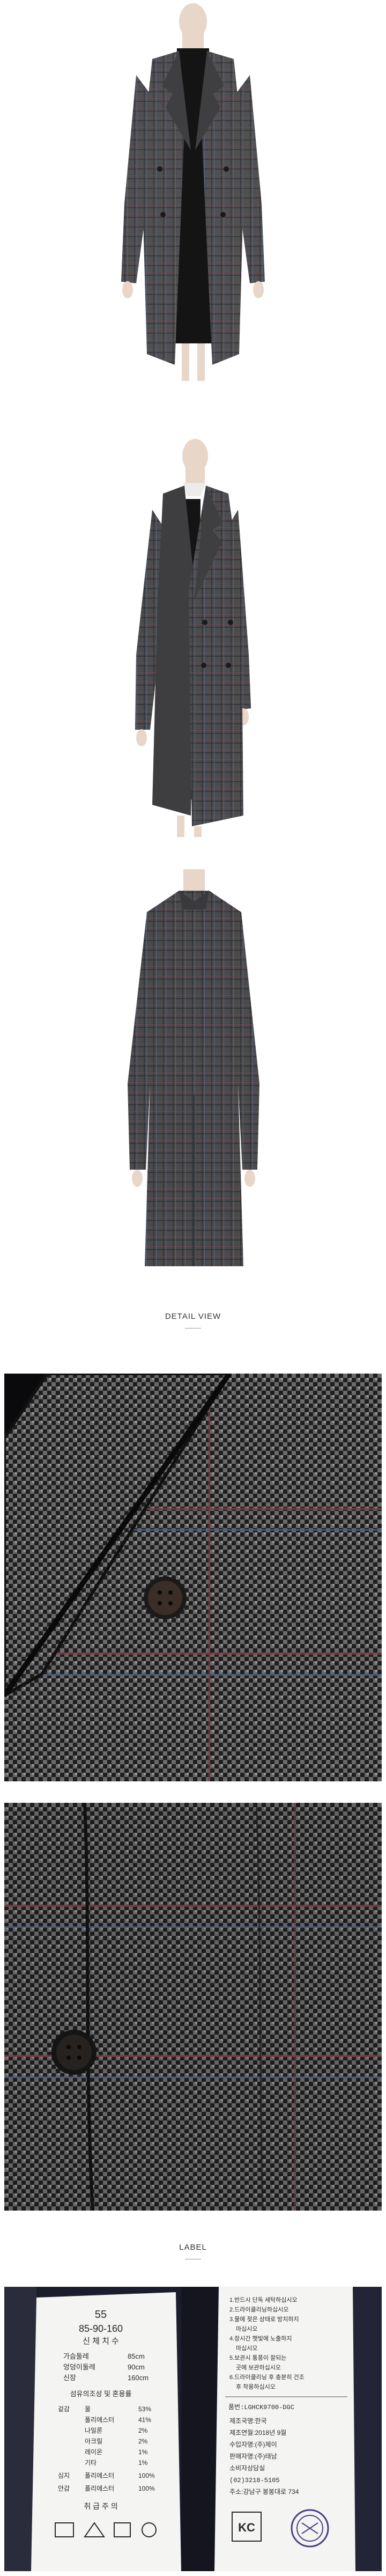 This screenshot has width=386, height=2576. I want to click on tag-warning-line: 3.물에 젖은 상태로 방치하지, so click(264, 2319).